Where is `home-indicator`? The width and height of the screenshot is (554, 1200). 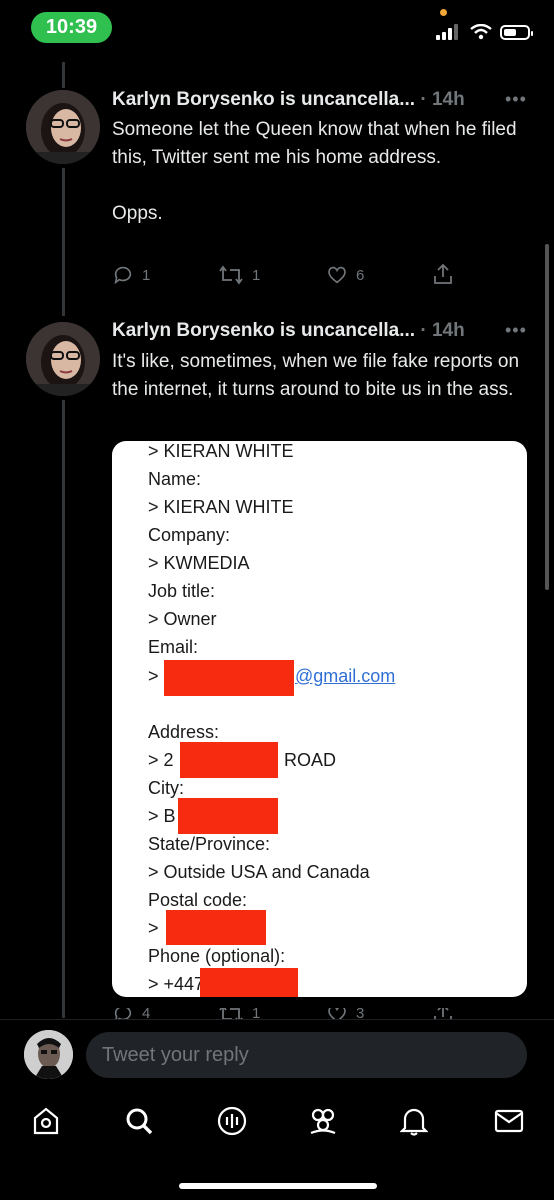
home-indicator is located at coordinates (278, 1186).